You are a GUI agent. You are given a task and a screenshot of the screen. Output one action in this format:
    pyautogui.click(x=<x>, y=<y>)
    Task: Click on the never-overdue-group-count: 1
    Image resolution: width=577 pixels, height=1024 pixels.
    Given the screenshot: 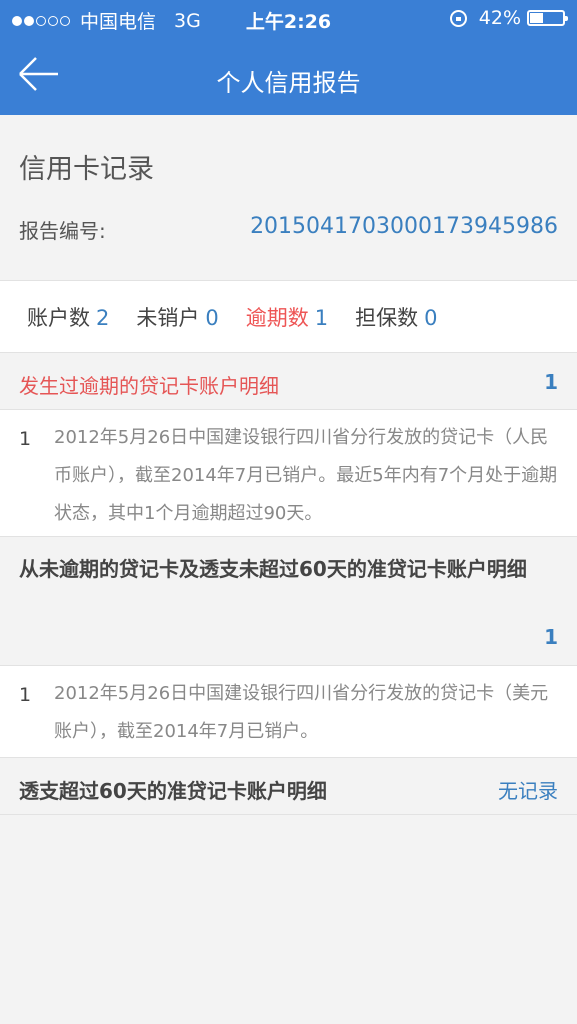 What is the action you would take?
    pyautogui.click(x=551, y=637)
    